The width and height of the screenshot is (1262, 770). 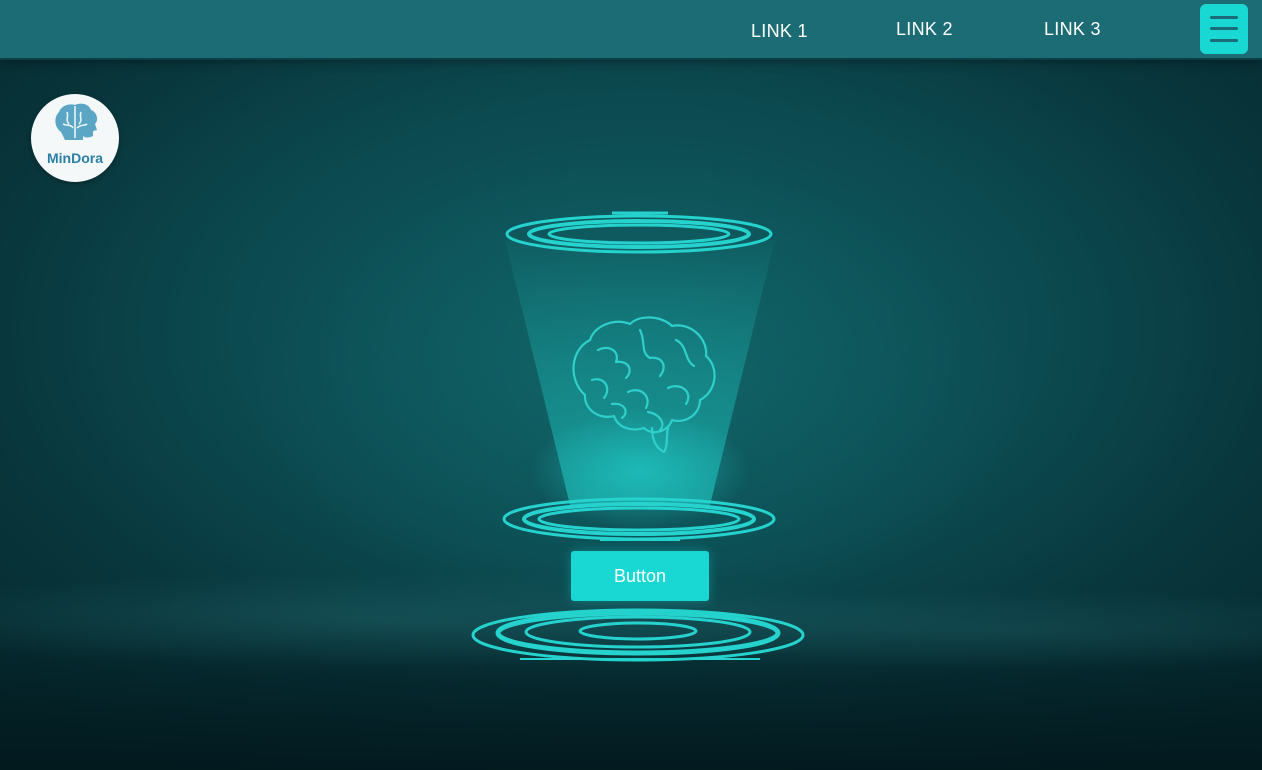 What do you see at coordinates (1072, 29) in the screenshot?
I see `nav-link-3: LINK 3` at bounding box center [1072, 29].